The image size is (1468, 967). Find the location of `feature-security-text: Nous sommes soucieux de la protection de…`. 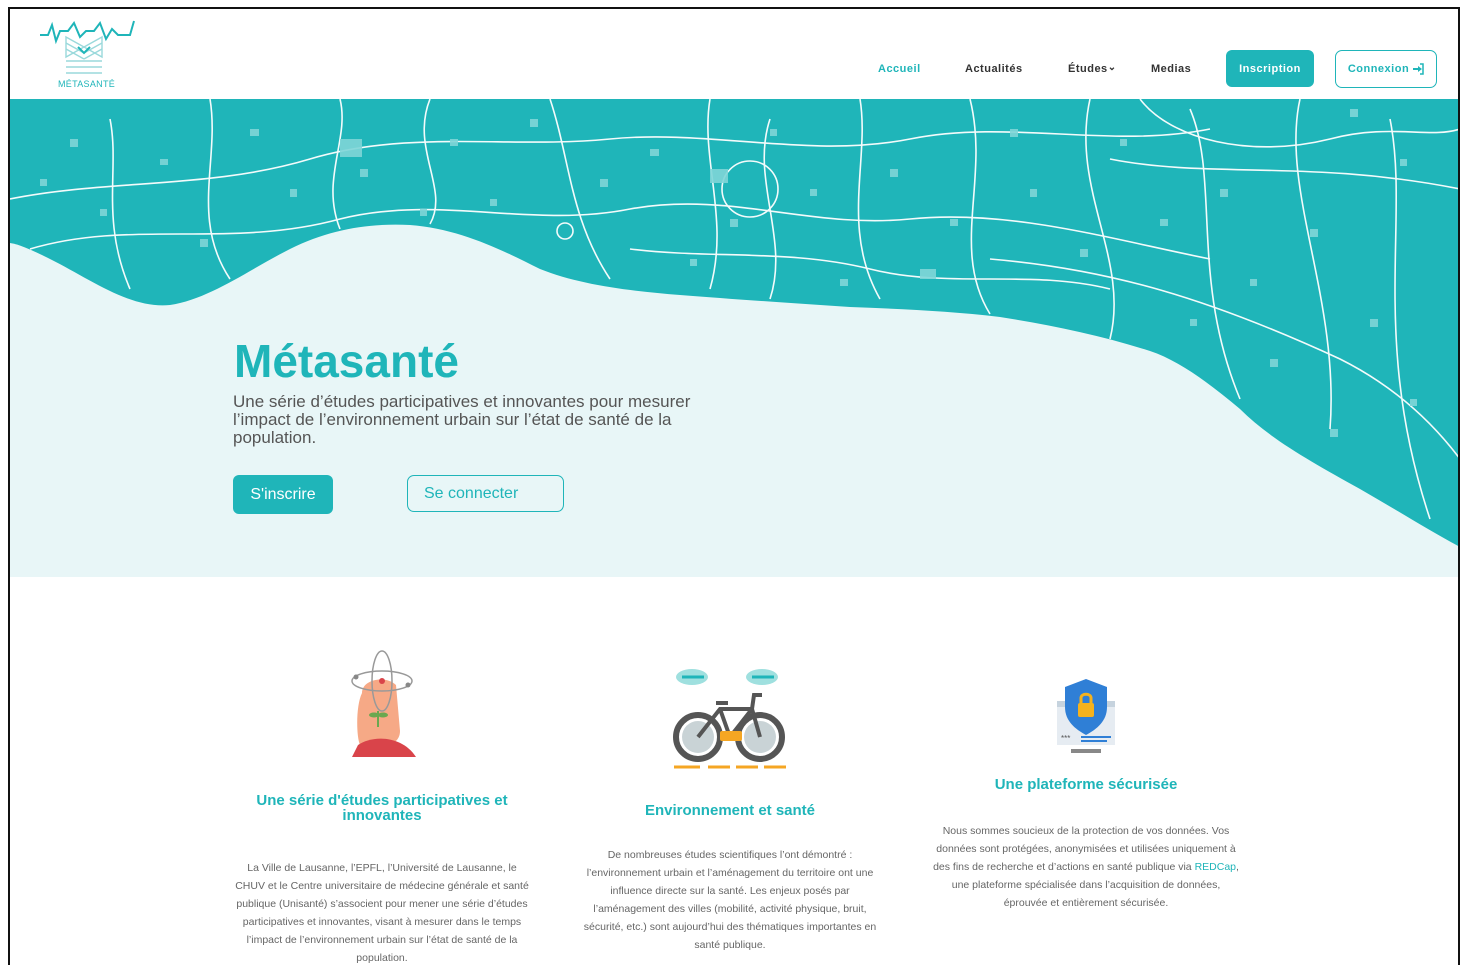

feature-security-text: Nous sommes soucieux de la protection de… is located at coordinates (1086, 867).